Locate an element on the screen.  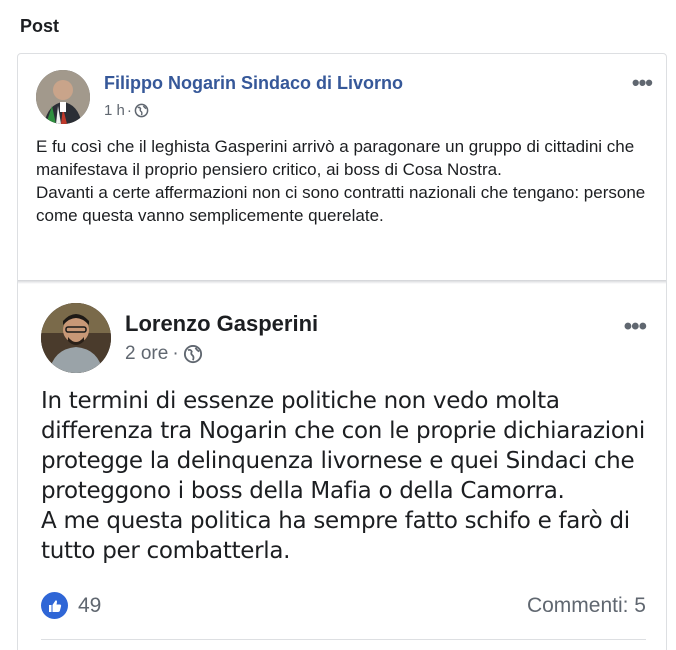
shared-post-time: 2 ore is located at coordinates (146, 354).